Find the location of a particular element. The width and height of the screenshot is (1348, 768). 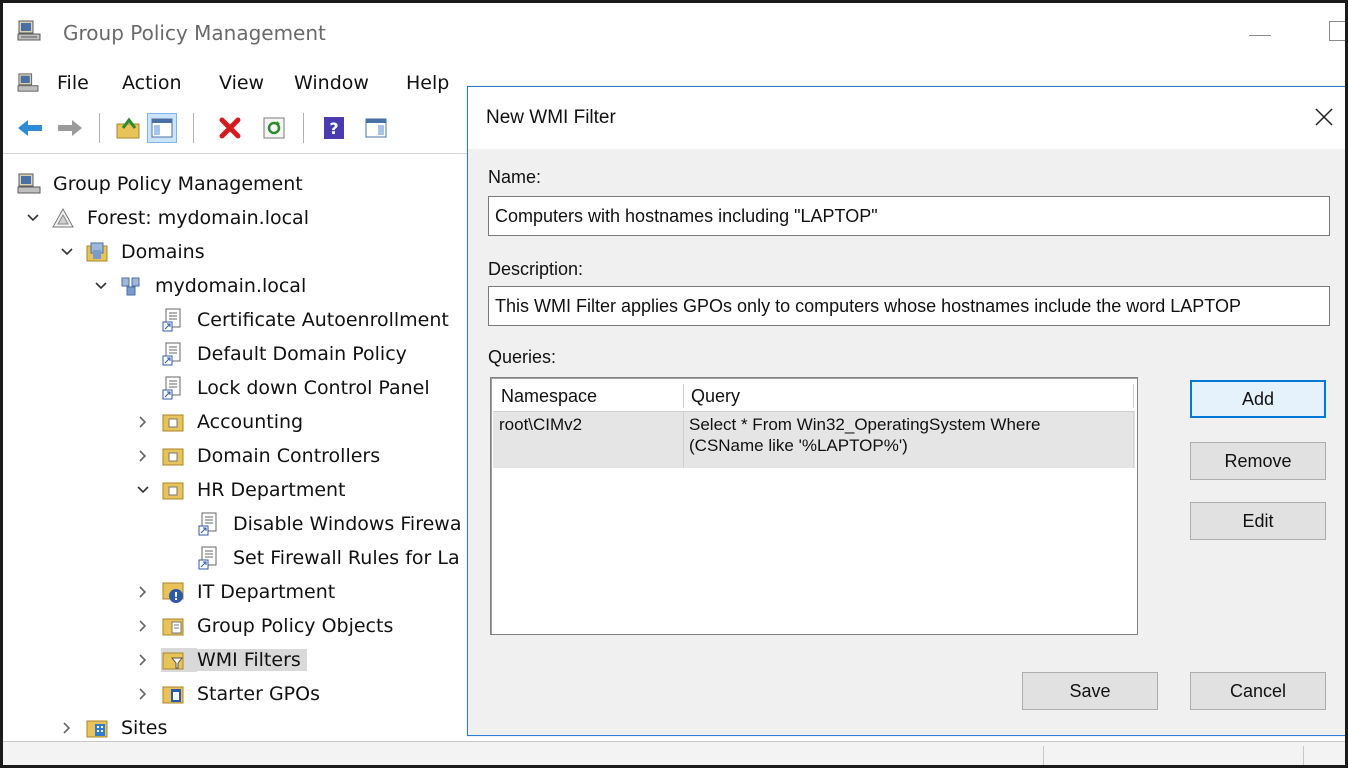

tree-item-root: Group Policy Management is located at coordinates (160, 184).